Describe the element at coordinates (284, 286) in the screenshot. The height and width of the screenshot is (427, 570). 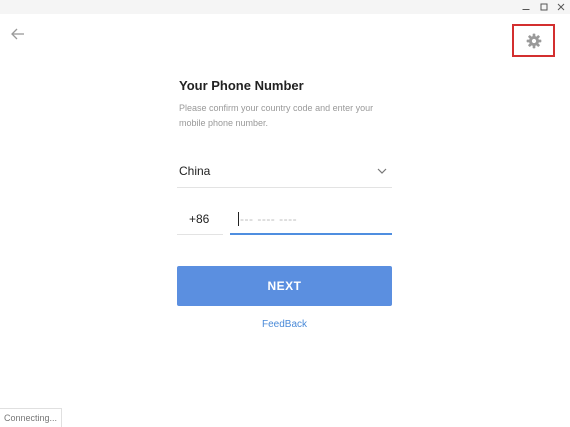
I see `next-button: NEXT` at that location.